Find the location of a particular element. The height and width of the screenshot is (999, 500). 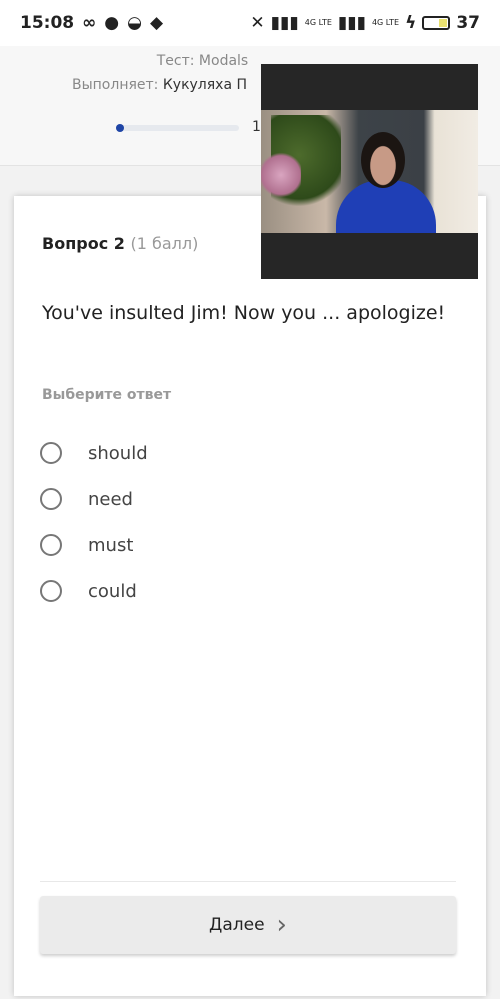

chevron-right-icon: › is located at coordinates (281, 925).